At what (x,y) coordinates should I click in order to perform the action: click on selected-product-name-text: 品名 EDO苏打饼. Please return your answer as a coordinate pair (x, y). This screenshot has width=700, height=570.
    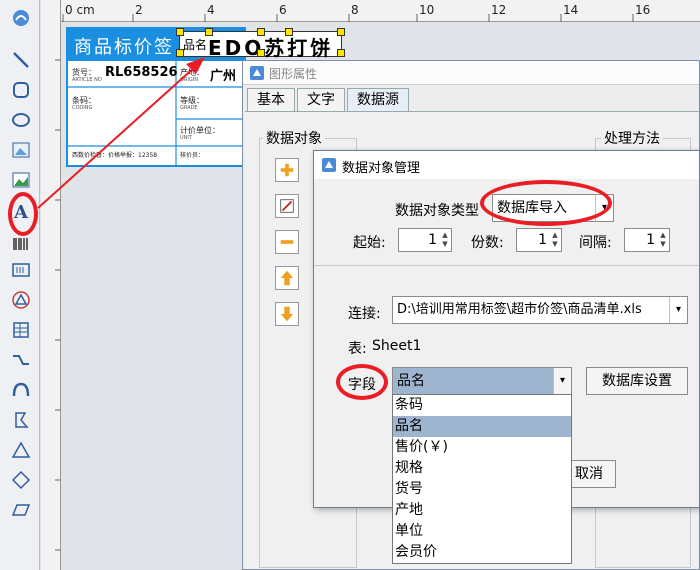
    Looking at the image, I should click on (260, 44).